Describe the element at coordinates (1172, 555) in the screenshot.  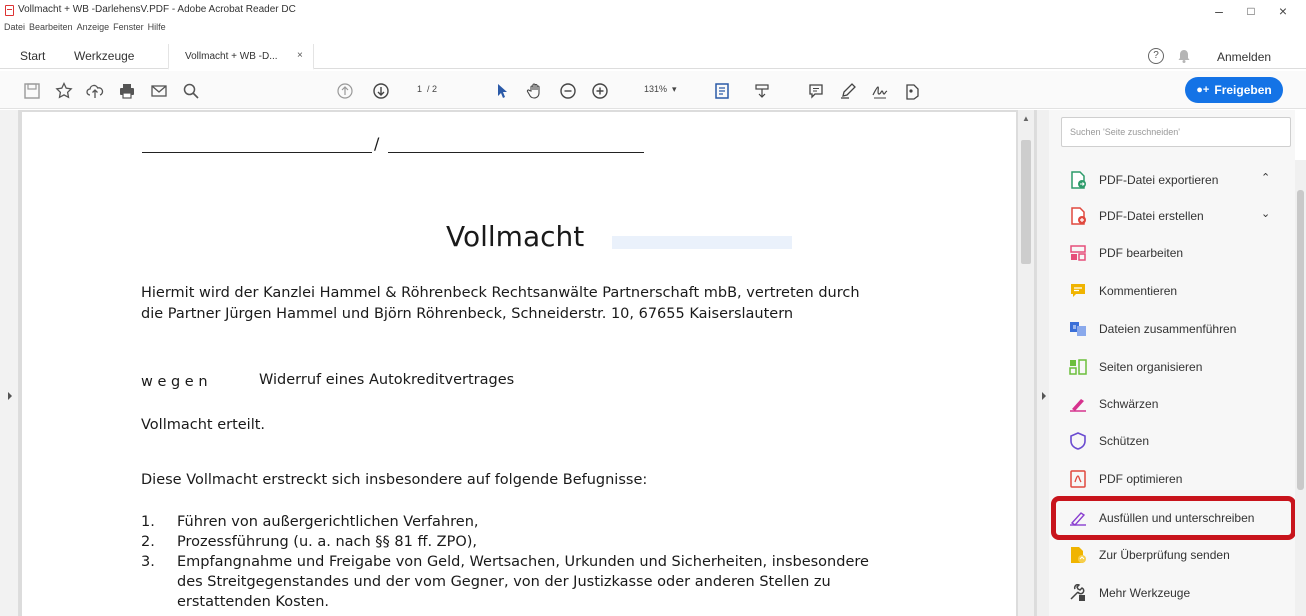
I see `tool-send-review: Zur Überprüfung senden` at that location.